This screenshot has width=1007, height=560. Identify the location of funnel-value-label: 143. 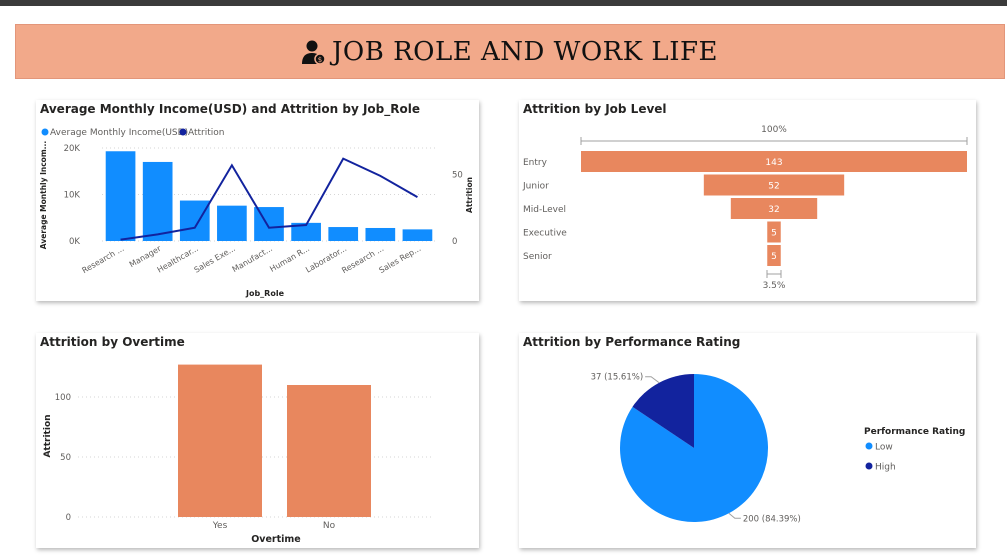
(773, 163).